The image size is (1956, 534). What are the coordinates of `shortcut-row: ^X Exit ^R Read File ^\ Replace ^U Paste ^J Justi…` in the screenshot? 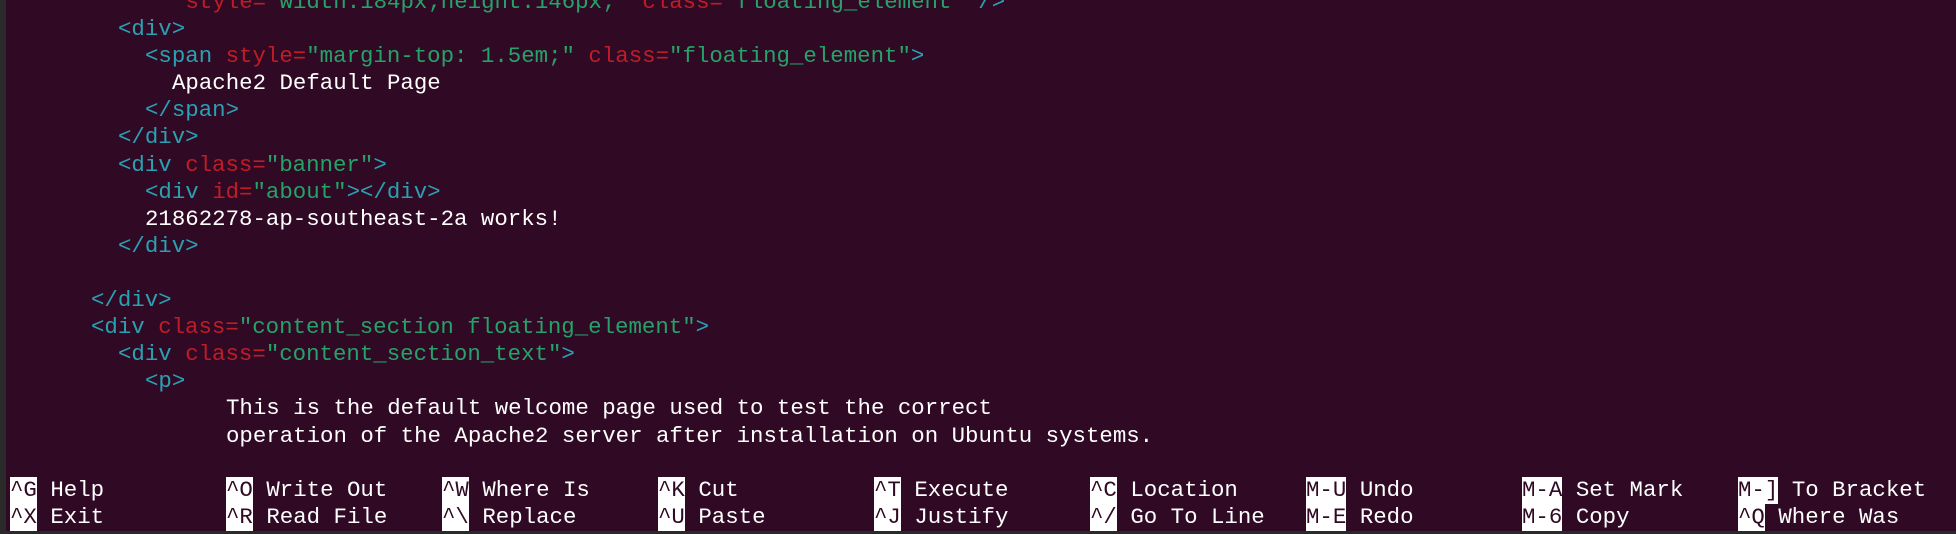 It's located at (982, 518).